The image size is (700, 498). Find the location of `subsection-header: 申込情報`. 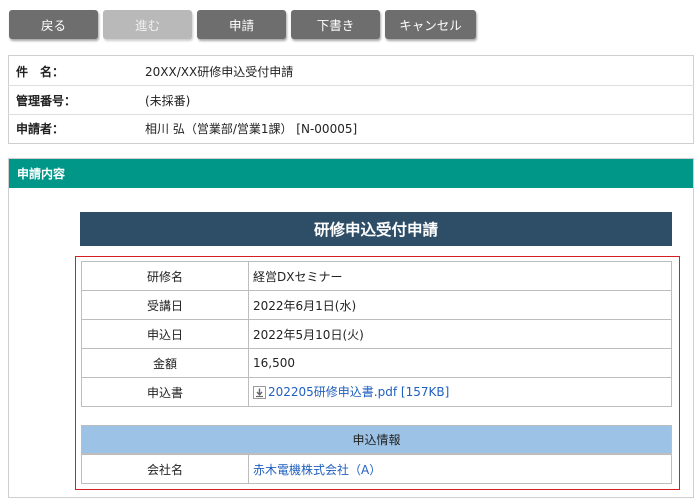

subsection-header: 申込情報 is located at coordinates (376, 439).